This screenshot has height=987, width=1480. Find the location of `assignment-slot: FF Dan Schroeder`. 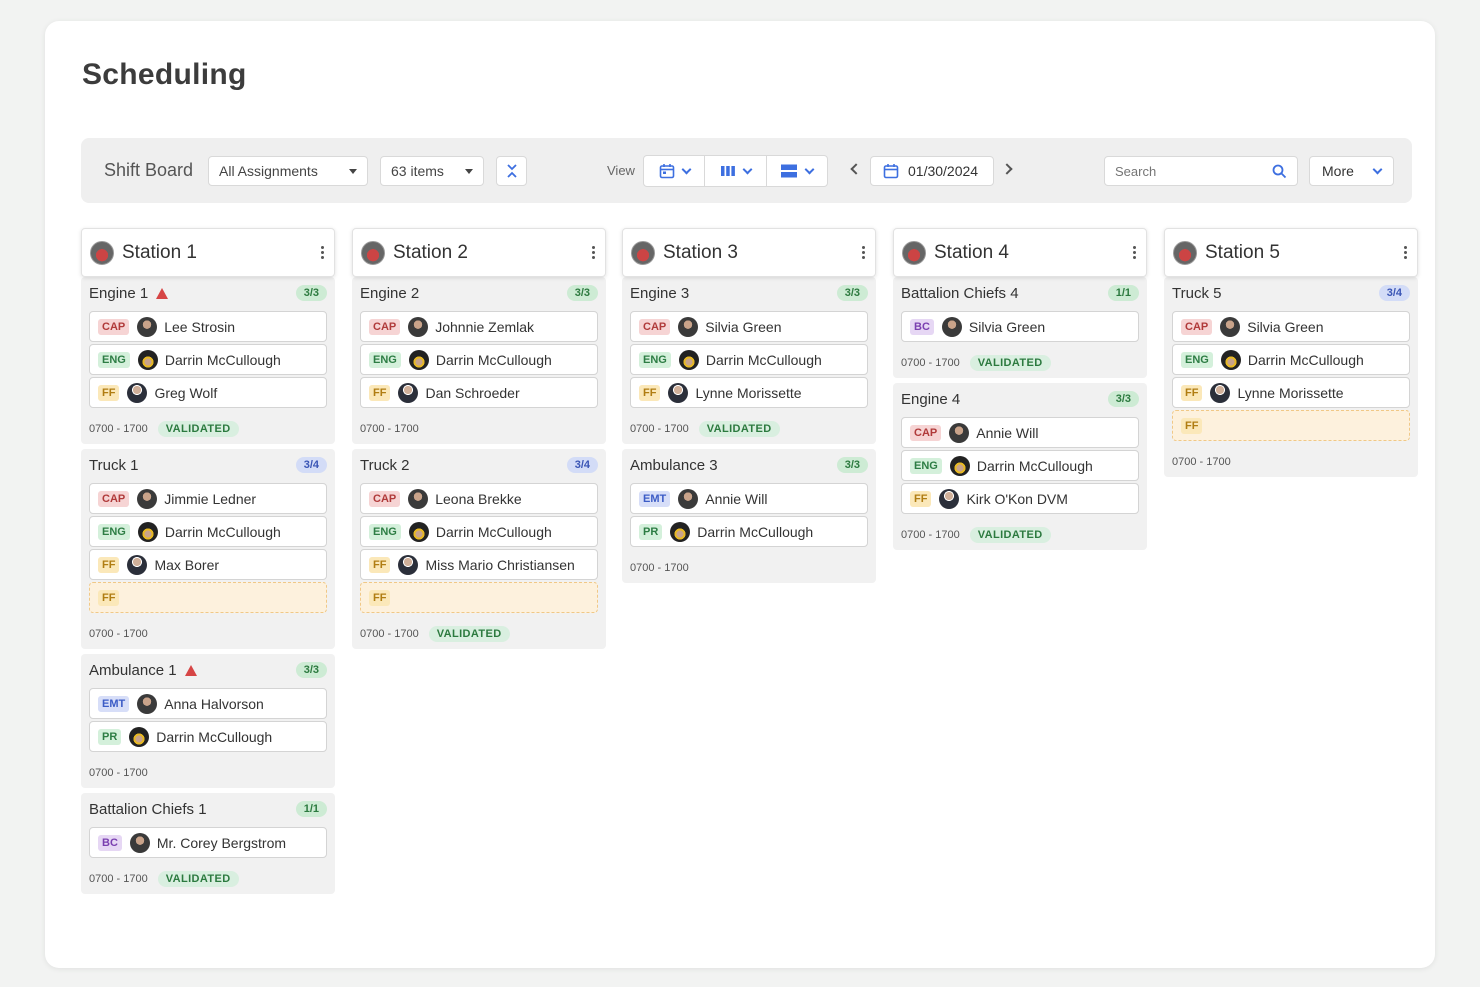

assignment-slot: FF Dan Schroeder is located at coordinates (479, 392).